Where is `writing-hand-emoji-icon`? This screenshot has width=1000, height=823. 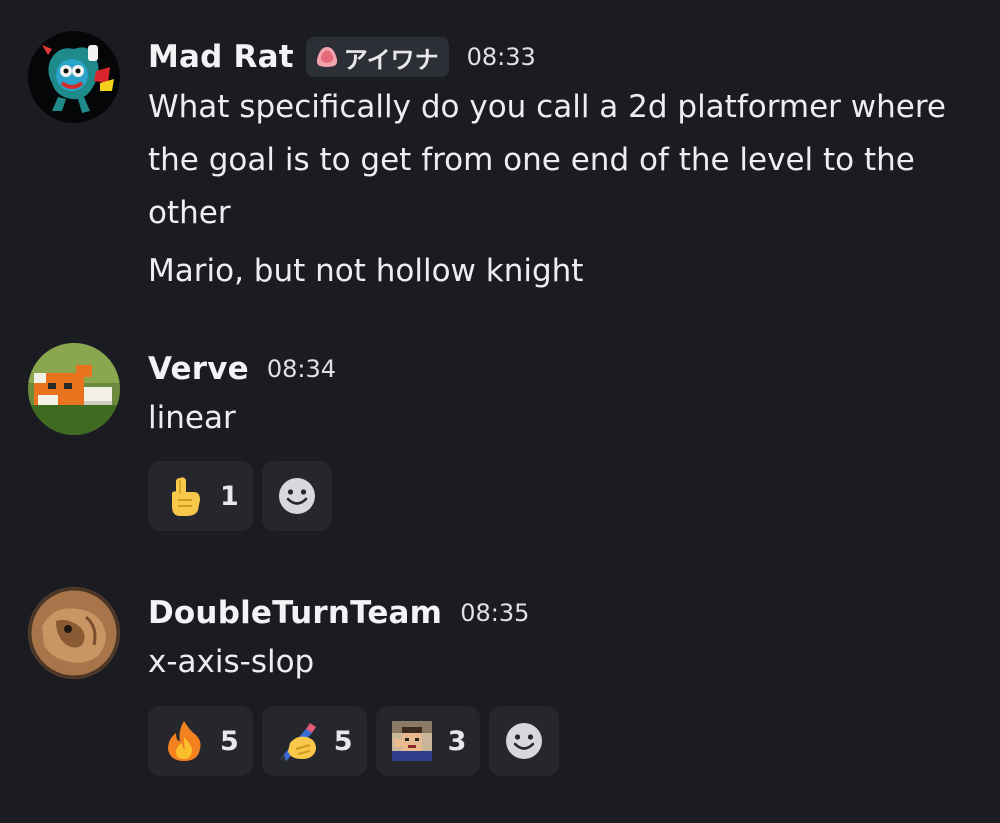 writing-hand-emoji-icon is located at coordinates (297, 742).